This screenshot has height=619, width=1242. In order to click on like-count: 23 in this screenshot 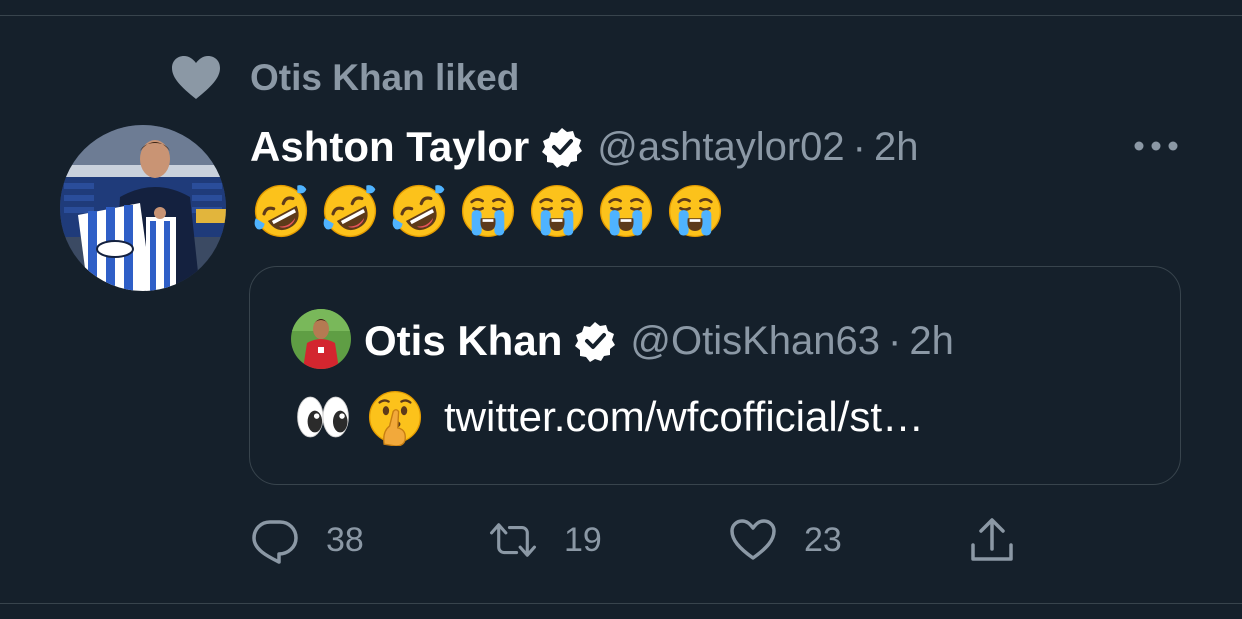, I will do `click(823, 539)`.